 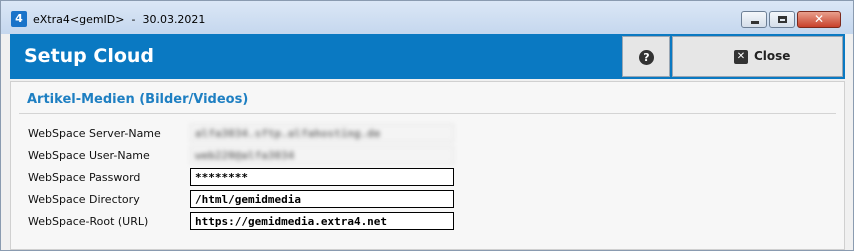 I want to click on minimize-button, so click(x=754, y=19).